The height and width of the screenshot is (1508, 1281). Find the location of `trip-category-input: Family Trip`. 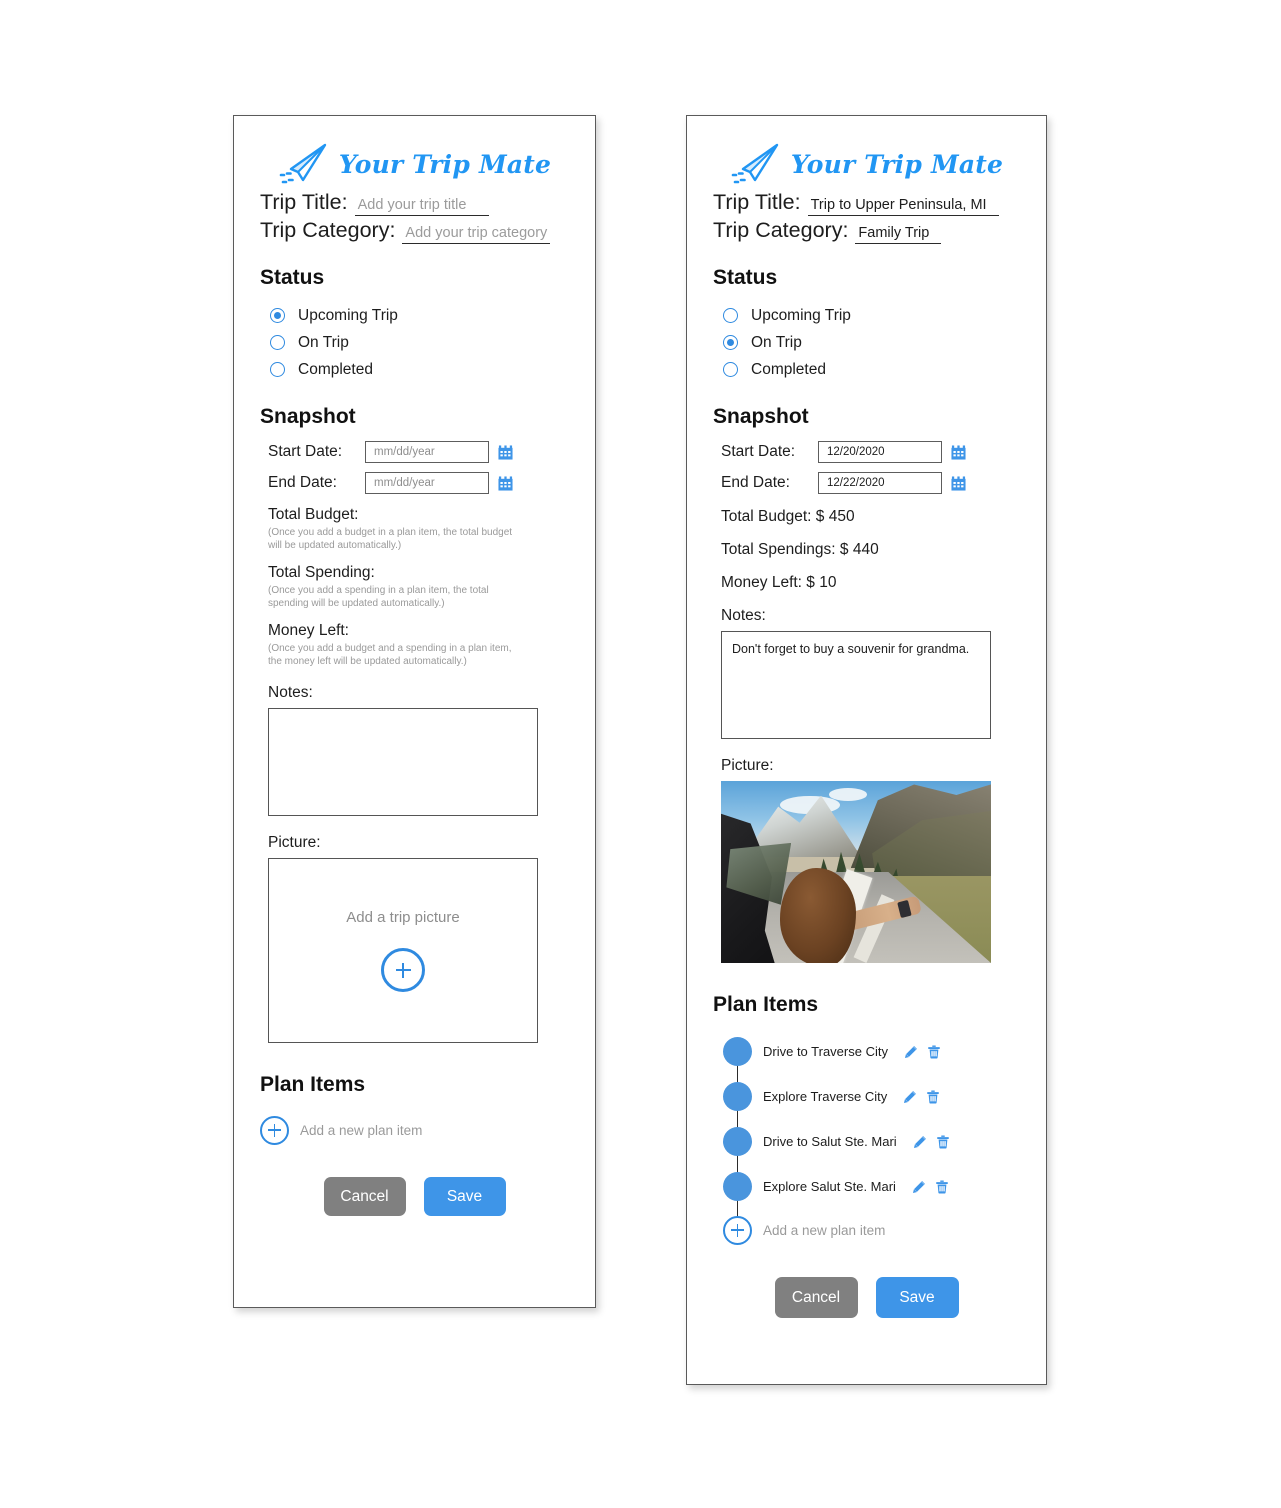

trip-category-input: Family Trip is located at coordinates (898, 234).